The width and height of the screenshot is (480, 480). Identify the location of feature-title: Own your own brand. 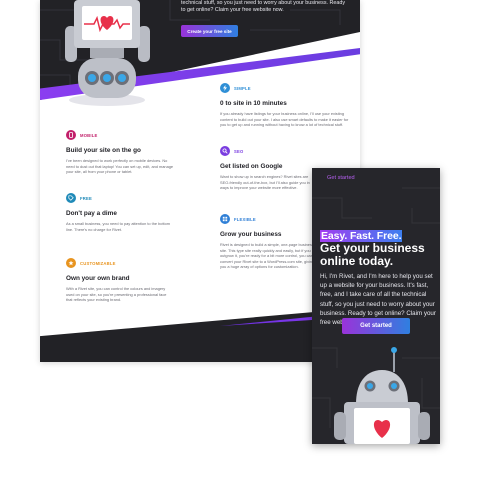
(98, 278).